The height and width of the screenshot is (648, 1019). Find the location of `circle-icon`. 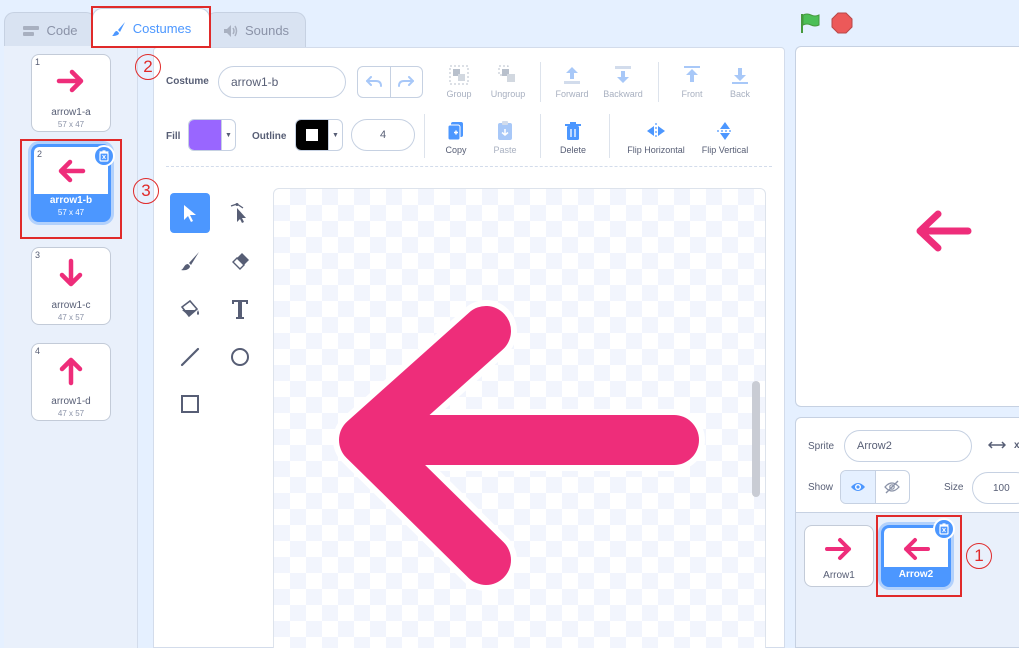

circle-icon is located at coordinates (240, 357).